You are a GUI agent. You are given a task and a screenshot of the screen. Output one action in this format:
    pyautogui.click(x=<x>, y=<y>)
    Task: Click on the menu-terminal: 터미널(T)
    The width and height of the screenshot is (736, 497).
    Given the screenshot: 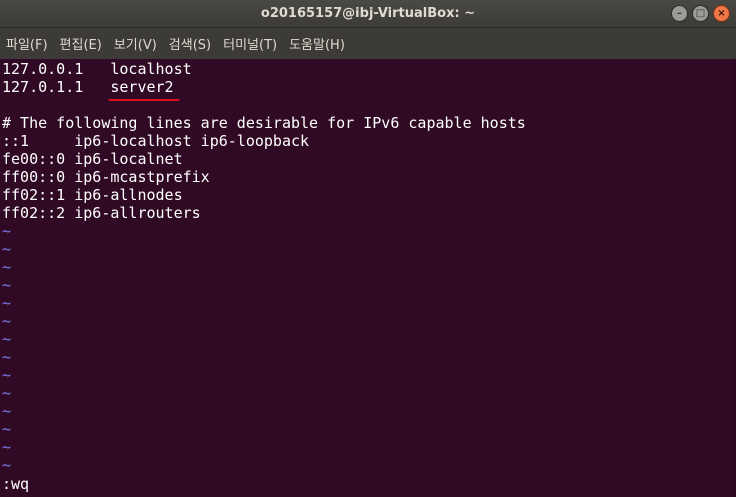 What is the action you would take?
    pyautogui.click(x=250, y=43)
    